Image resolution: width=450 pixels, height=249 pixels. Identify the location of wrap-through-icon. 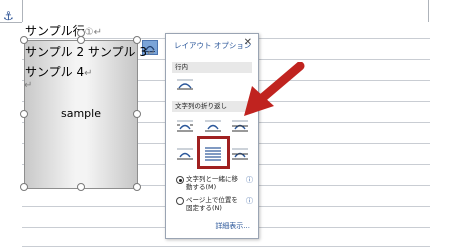
(240, 126).